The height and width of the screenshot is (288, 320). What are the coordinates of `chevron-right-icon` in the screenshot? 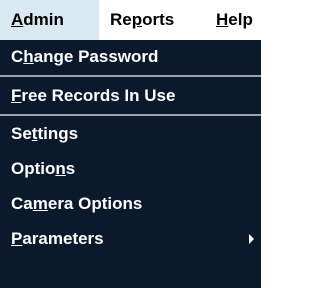 It's located at (251, 239).